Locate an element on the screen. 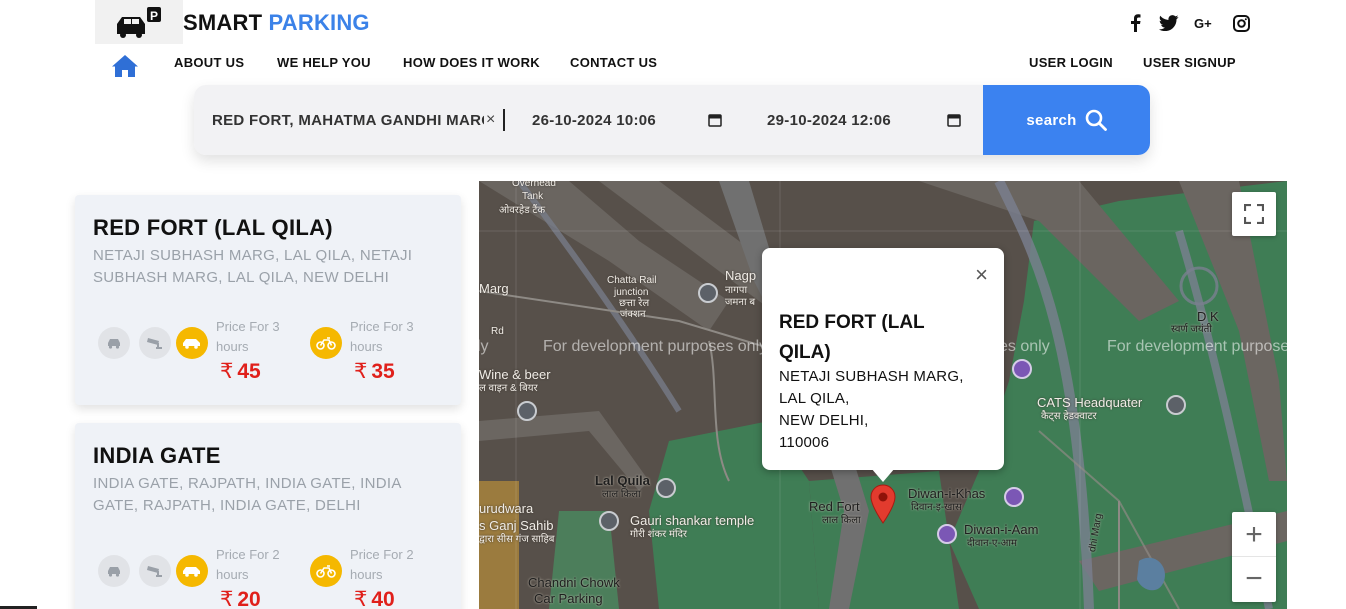 The width and height of the screenshot is (1346, 609). zoom-out-button: − is located at coordinates (1254, 579).